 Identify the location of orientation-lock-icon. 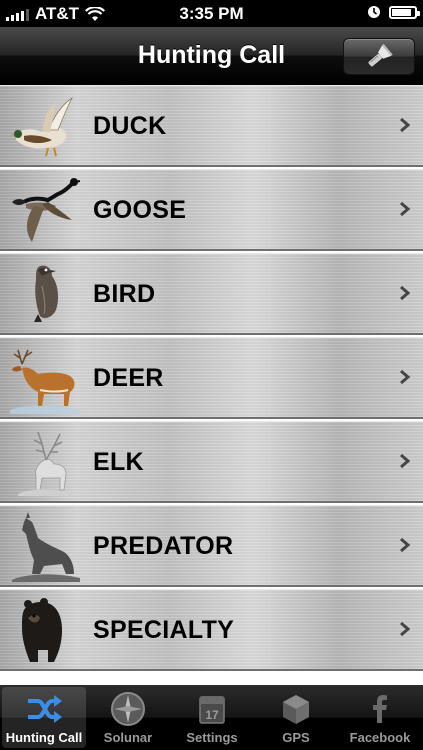
(374, 12).